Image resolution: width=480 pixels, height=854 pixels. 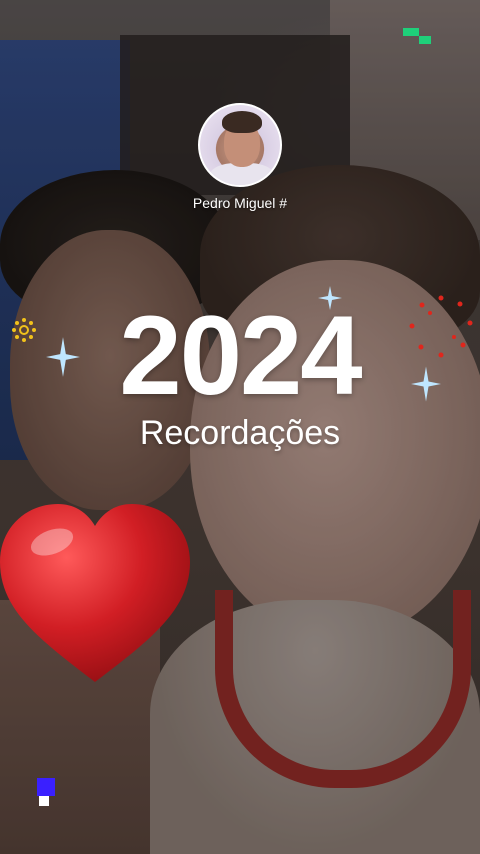 What do you see at coordinates (441, 326) in the screenshot?
I see `firework-icon` at bounding box center [441, 326].